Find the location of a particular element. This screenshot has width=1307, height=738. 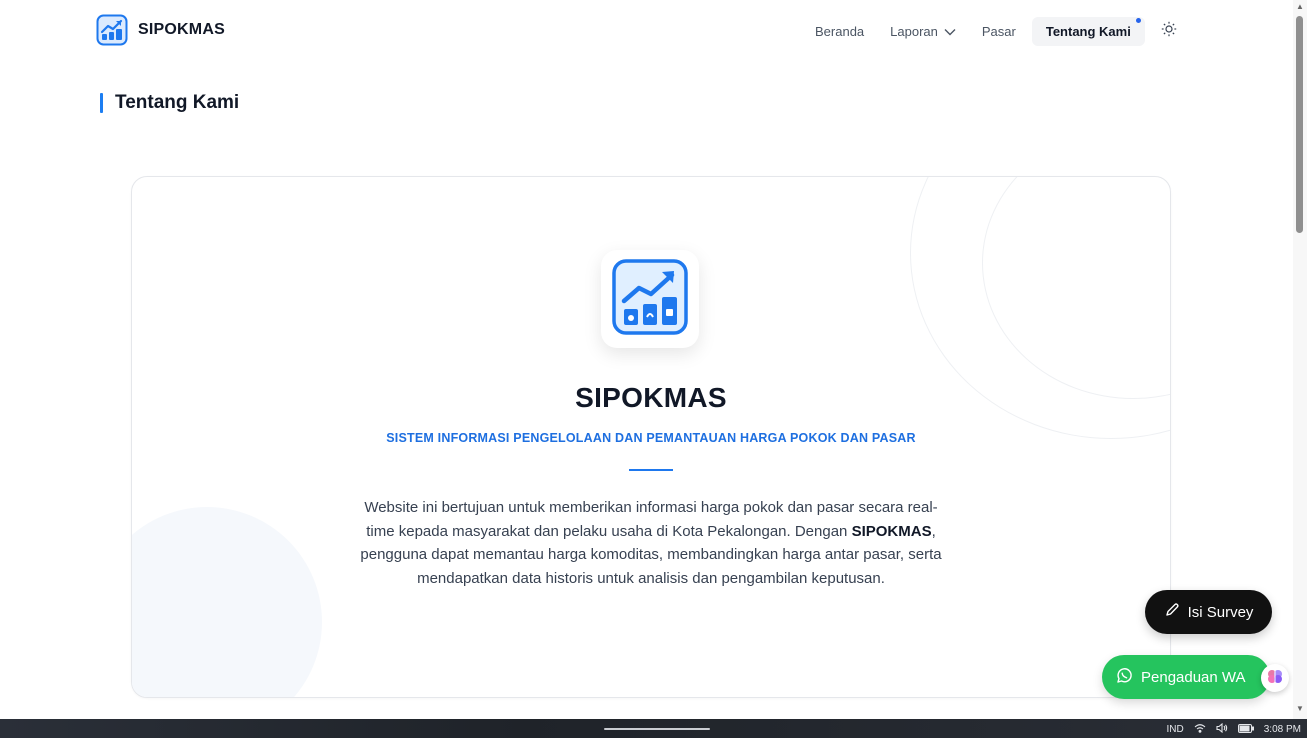

nav-menu: Beranda Laporan Pasar Tentang Kami is located at coordinates (994, 31).